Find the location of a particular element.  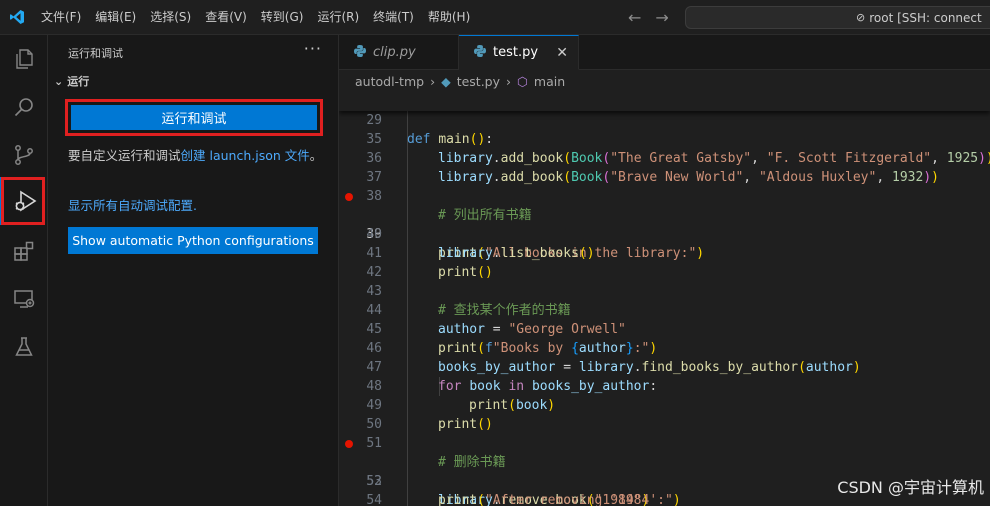

tab-test-py: test.py ✕ is located at coordinates (519, 52).